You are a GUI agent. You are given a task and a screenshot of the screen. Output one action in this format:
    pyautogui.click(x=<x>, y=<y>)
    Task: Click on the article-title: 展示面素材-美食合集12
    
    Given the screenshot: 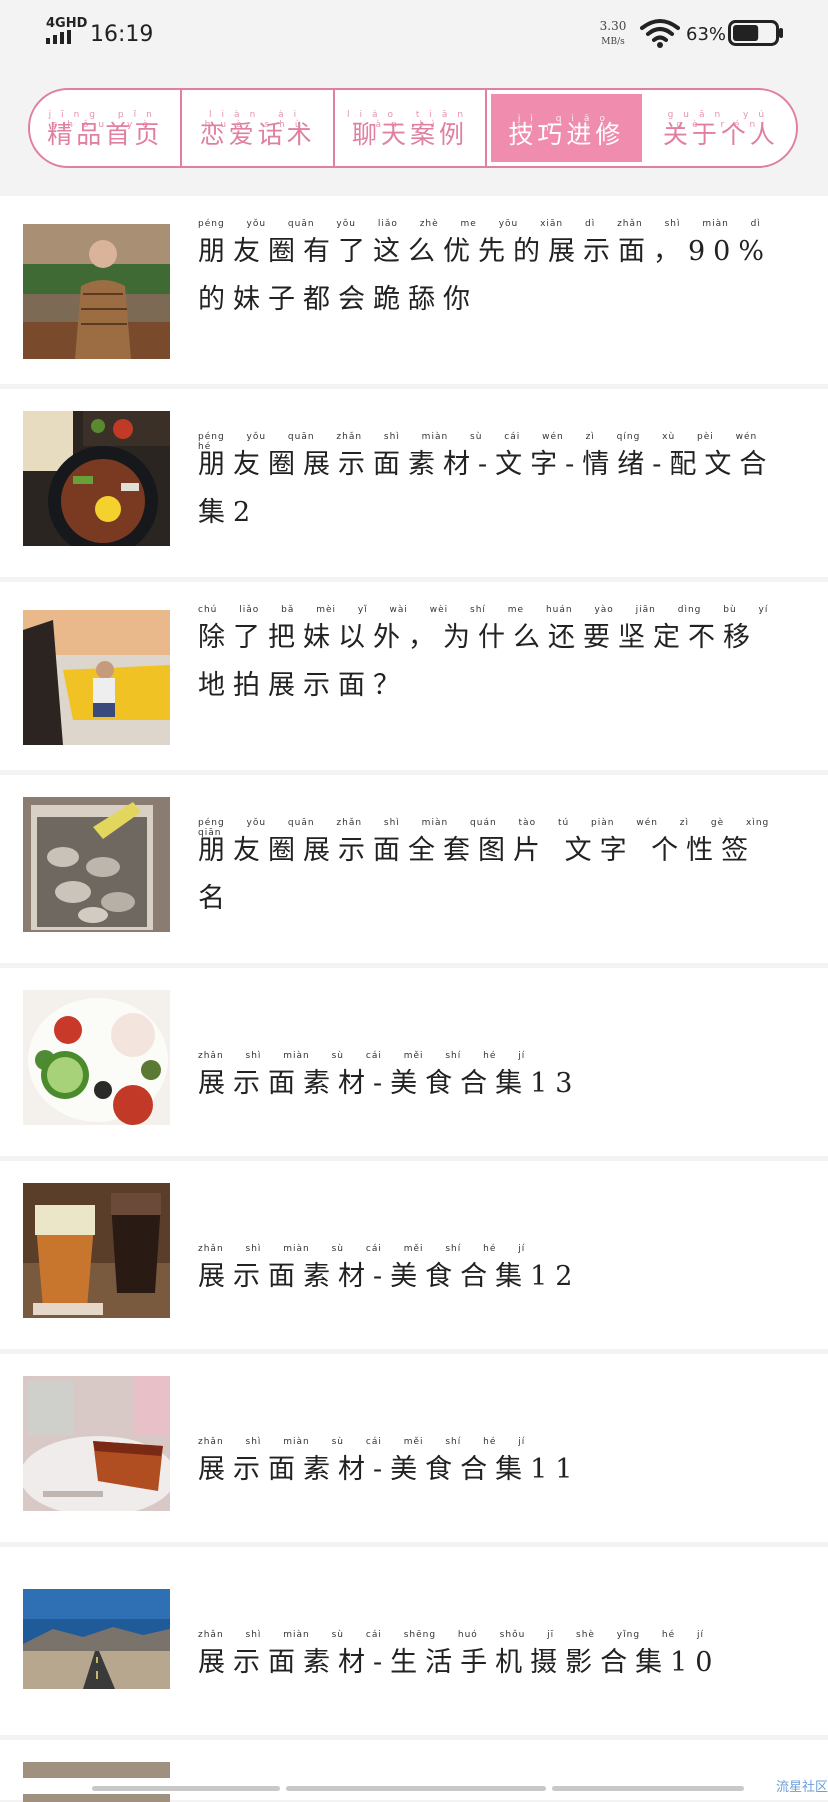 What is the action you would take?
    pyautogui.click(x=389, y=1276)
    